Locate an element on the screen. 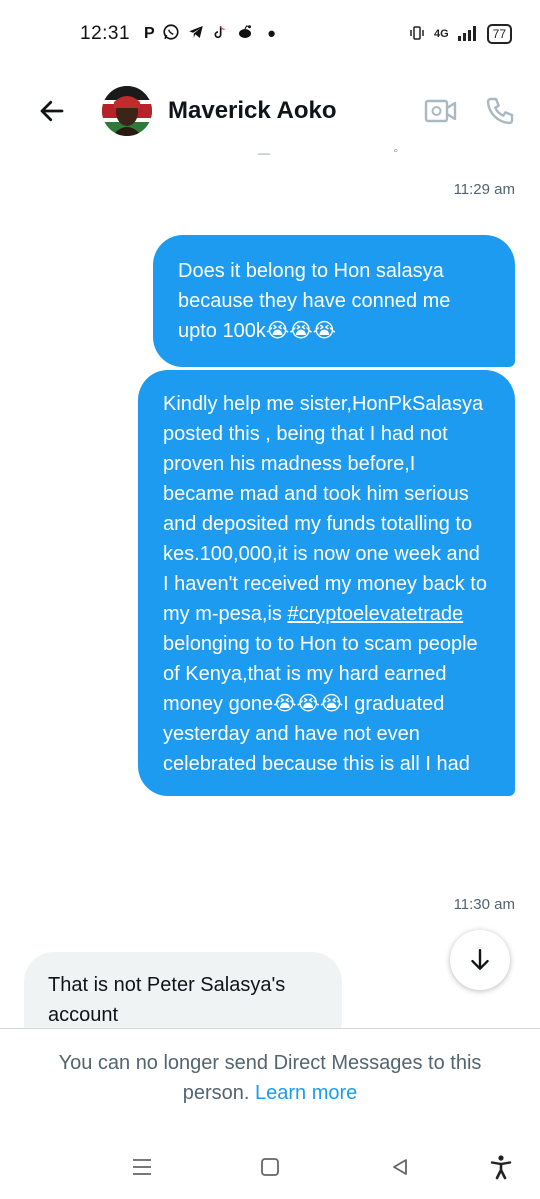 The height and width of the screenshot is (1199, 540). triangle-back-icon is located at coordinates (400, 1167).